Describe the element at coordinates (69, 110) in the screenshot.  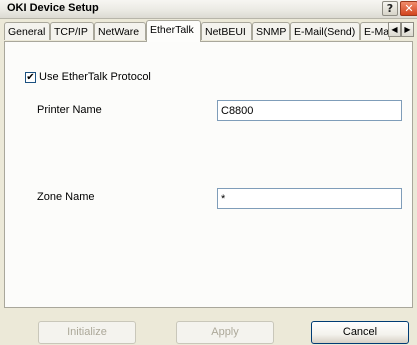
I see `printer-name-label: Printer Name` at that location.